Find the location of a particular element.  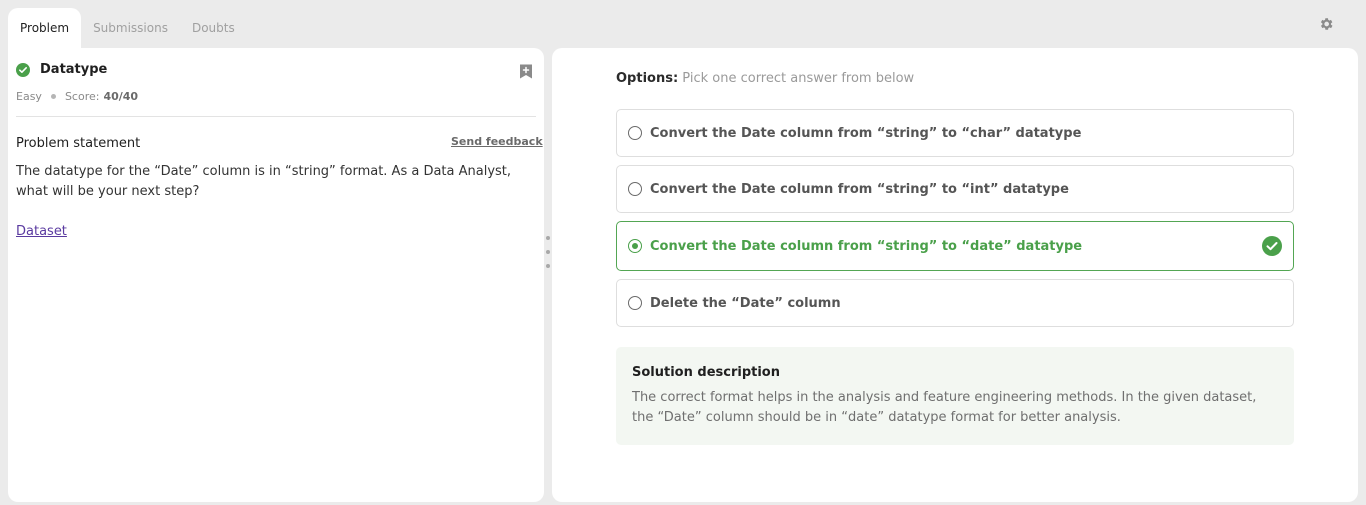

tab-doubts: Doubts is located at coordinates (213, 28).